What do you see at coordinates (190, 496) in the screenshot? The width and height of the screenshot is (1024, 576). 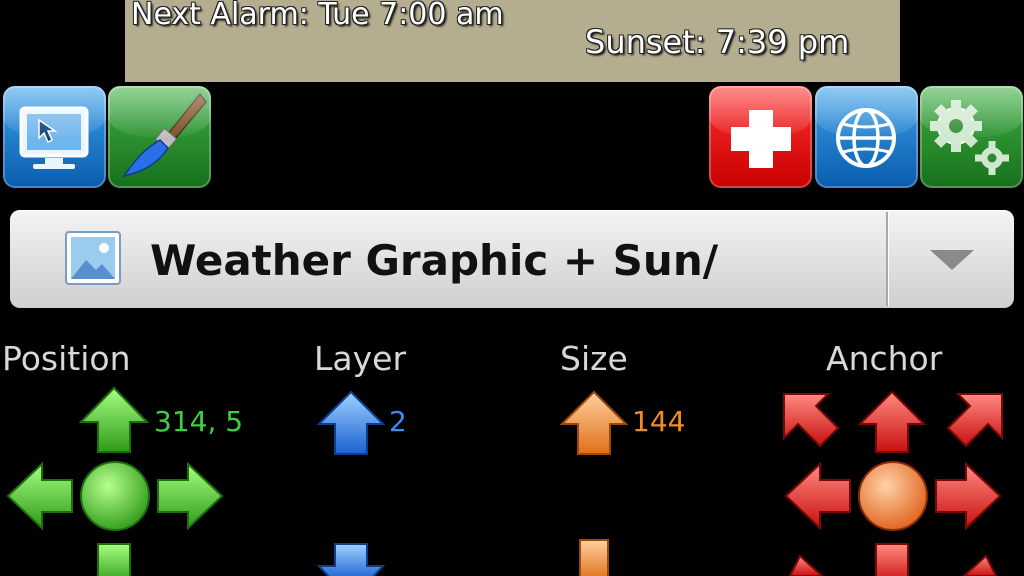 I see `position-right-arrow` at bounding box center [190, 496].